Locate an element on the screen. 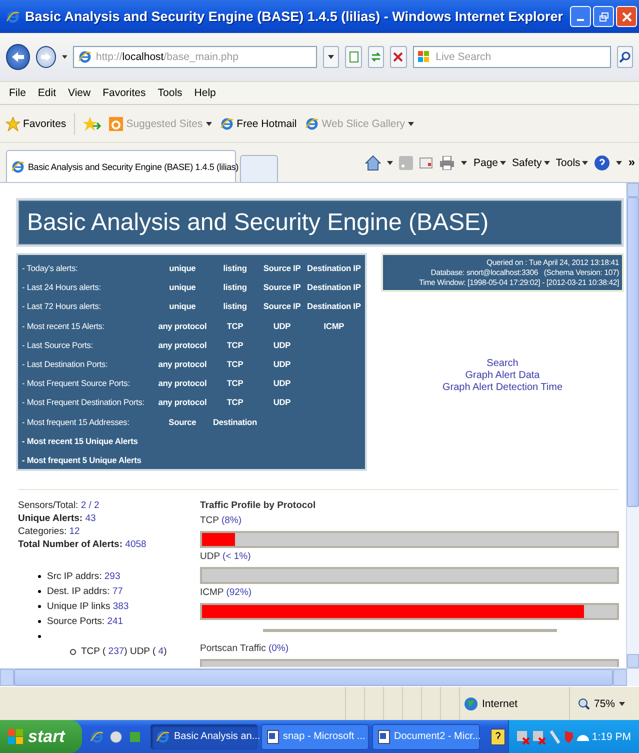 Image resolution: width=639 pixels, height=753 pixels. forward-arrow-icon is located at coordinates (46, 57).